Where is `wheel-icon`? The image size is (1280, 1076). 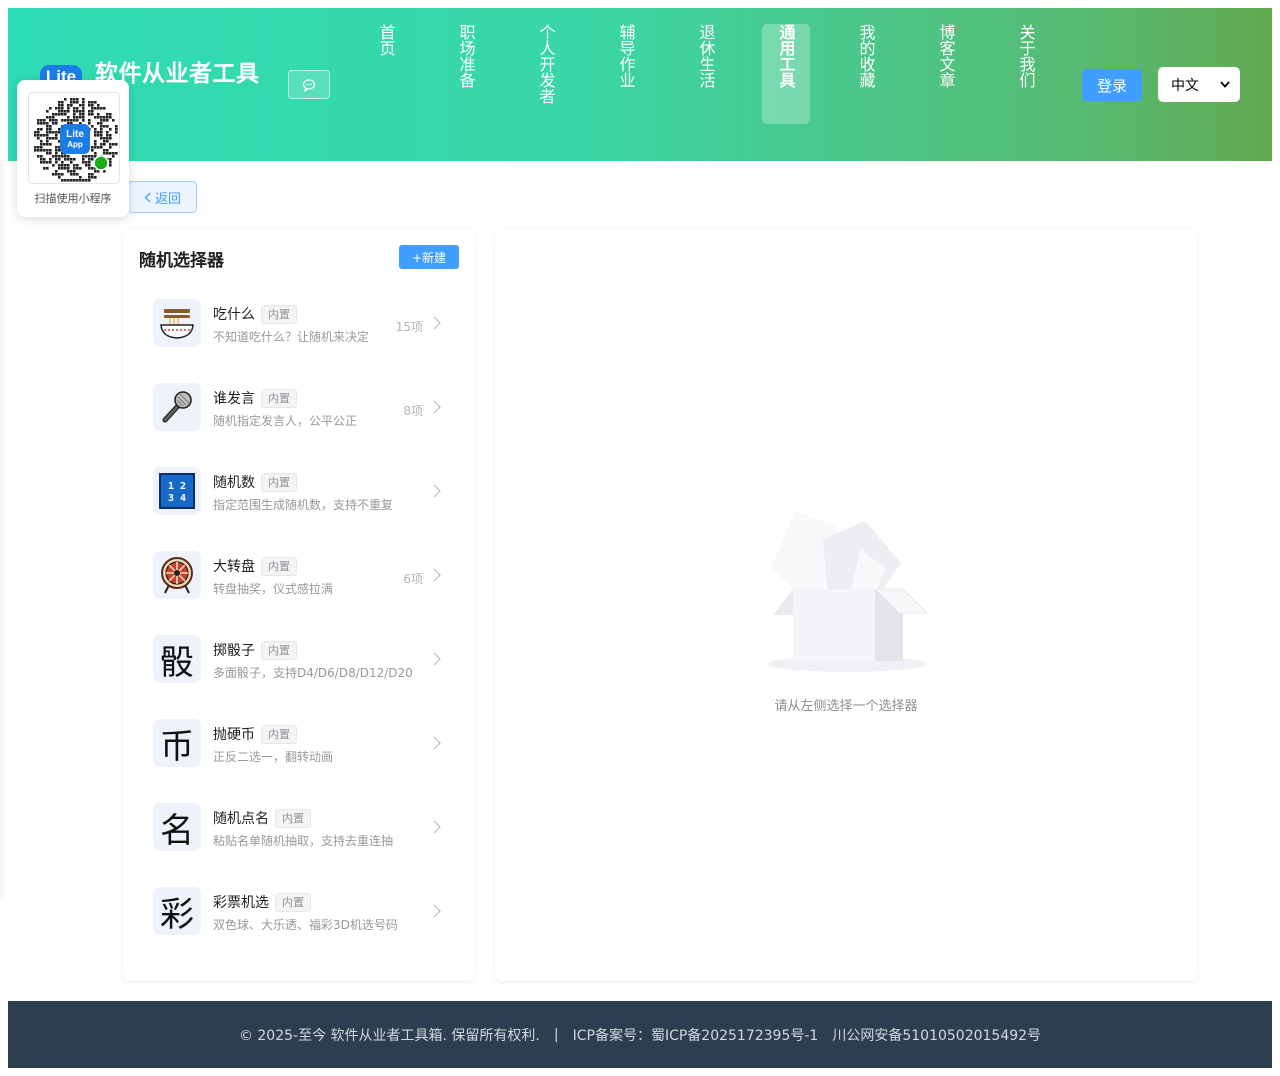 wheel-icon is located at coordinates (177, 575).